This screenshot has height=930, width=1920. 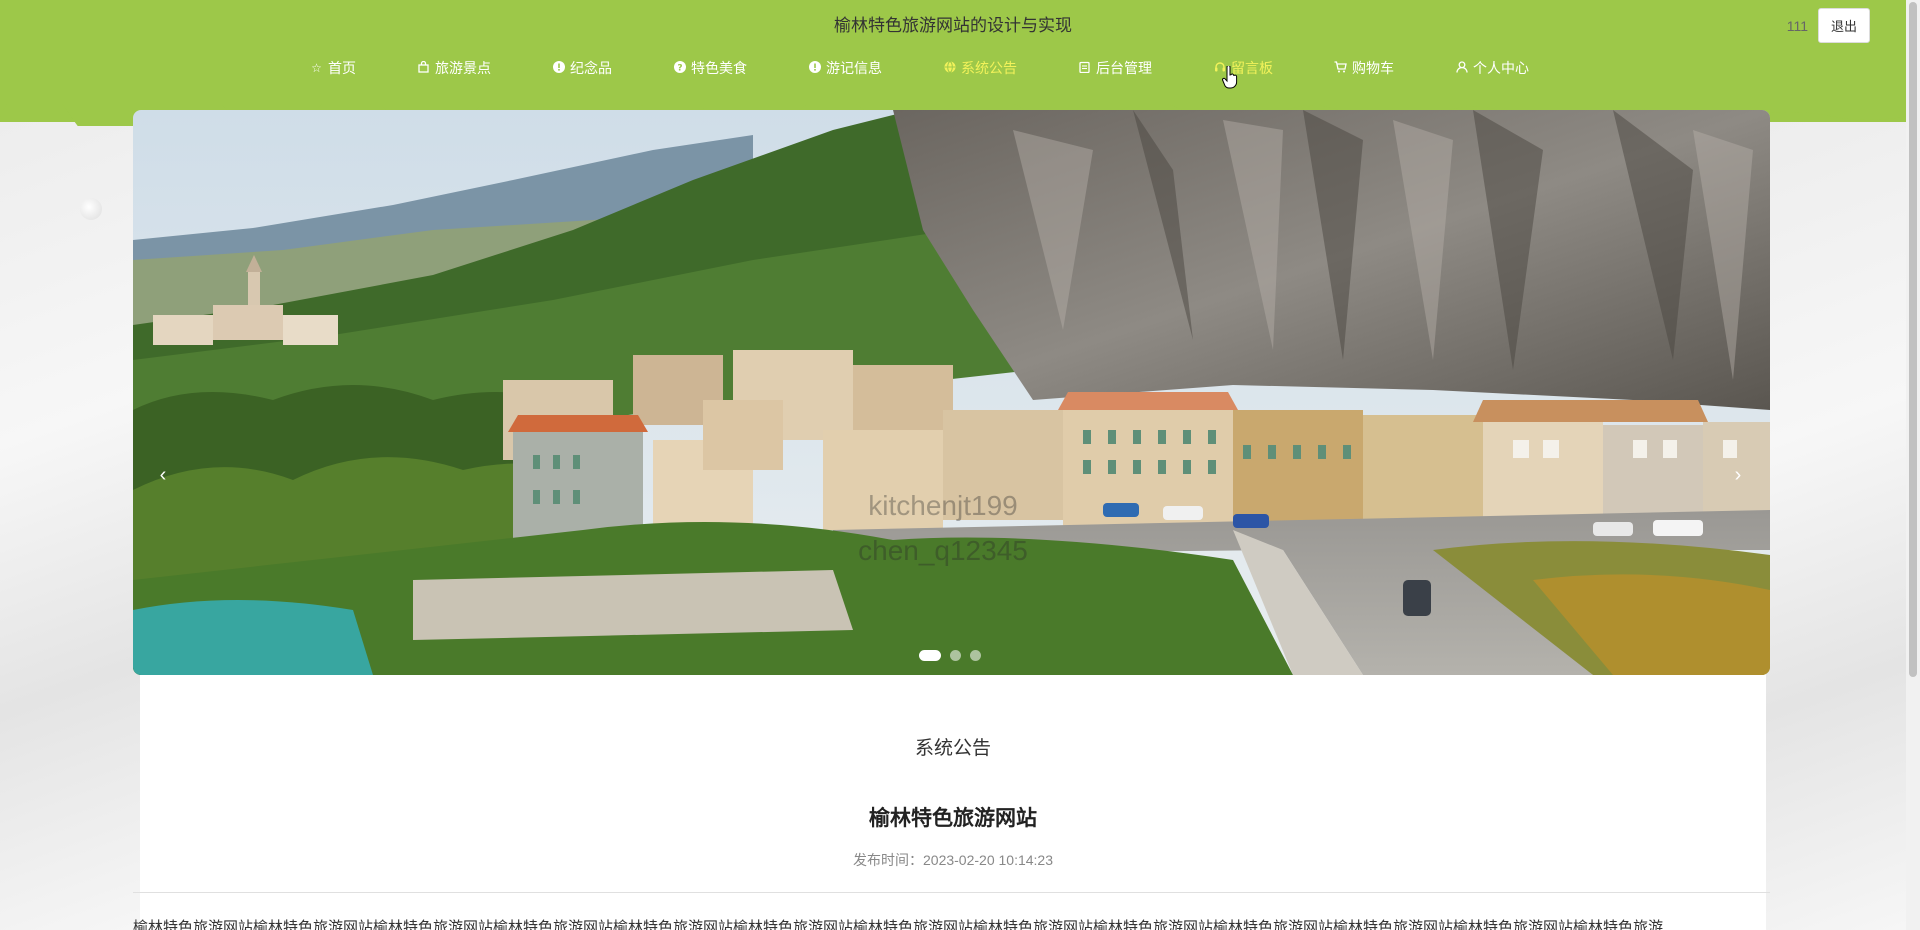 I want to click on globe-icon, so click(x=949, y=68).